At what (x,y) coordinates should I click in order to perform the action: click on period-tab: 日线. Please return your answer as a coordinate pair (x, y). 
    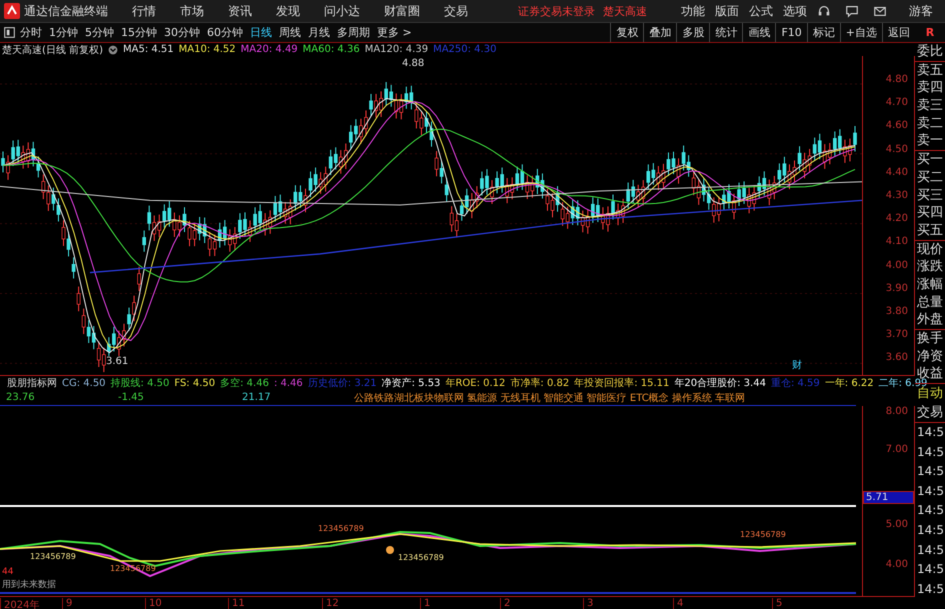
    Looking at the image, I should click on (261, 32).